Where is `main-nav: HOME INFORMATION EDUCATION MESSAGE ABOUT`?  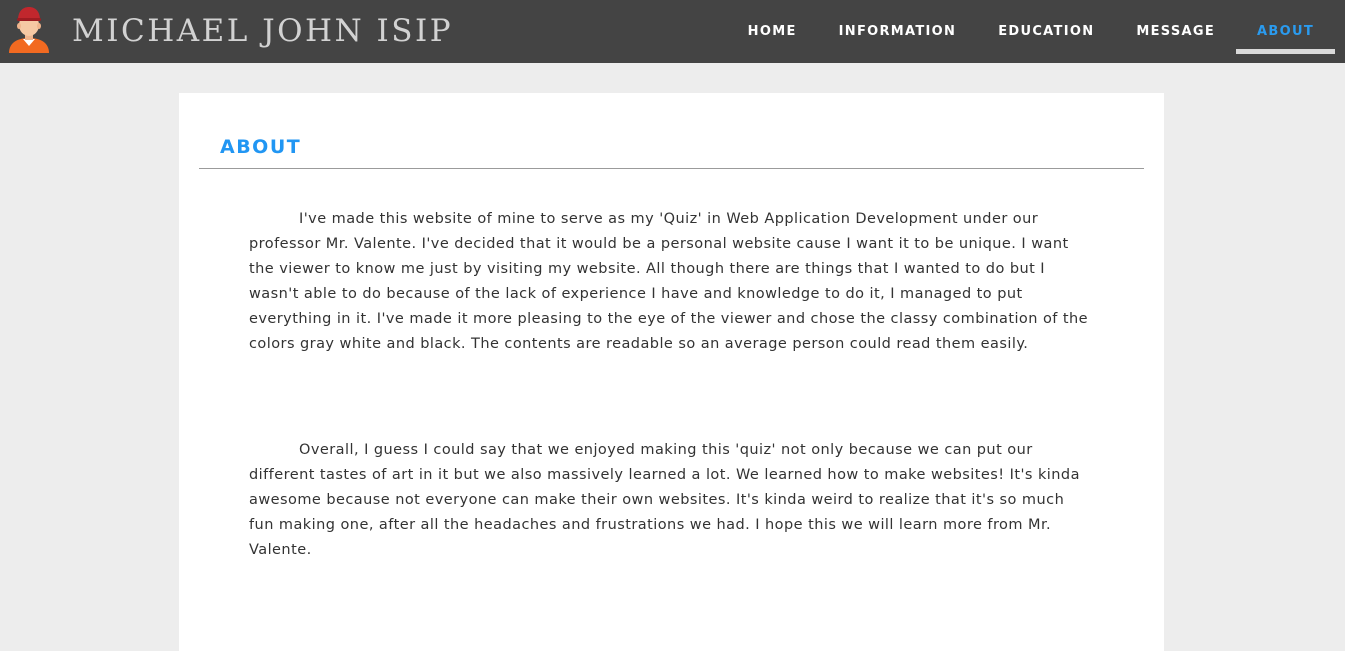 main-nav: HOME INFORMATION EDUCATION MESSAGE ABOUT is located at coordinates (1031, 31).